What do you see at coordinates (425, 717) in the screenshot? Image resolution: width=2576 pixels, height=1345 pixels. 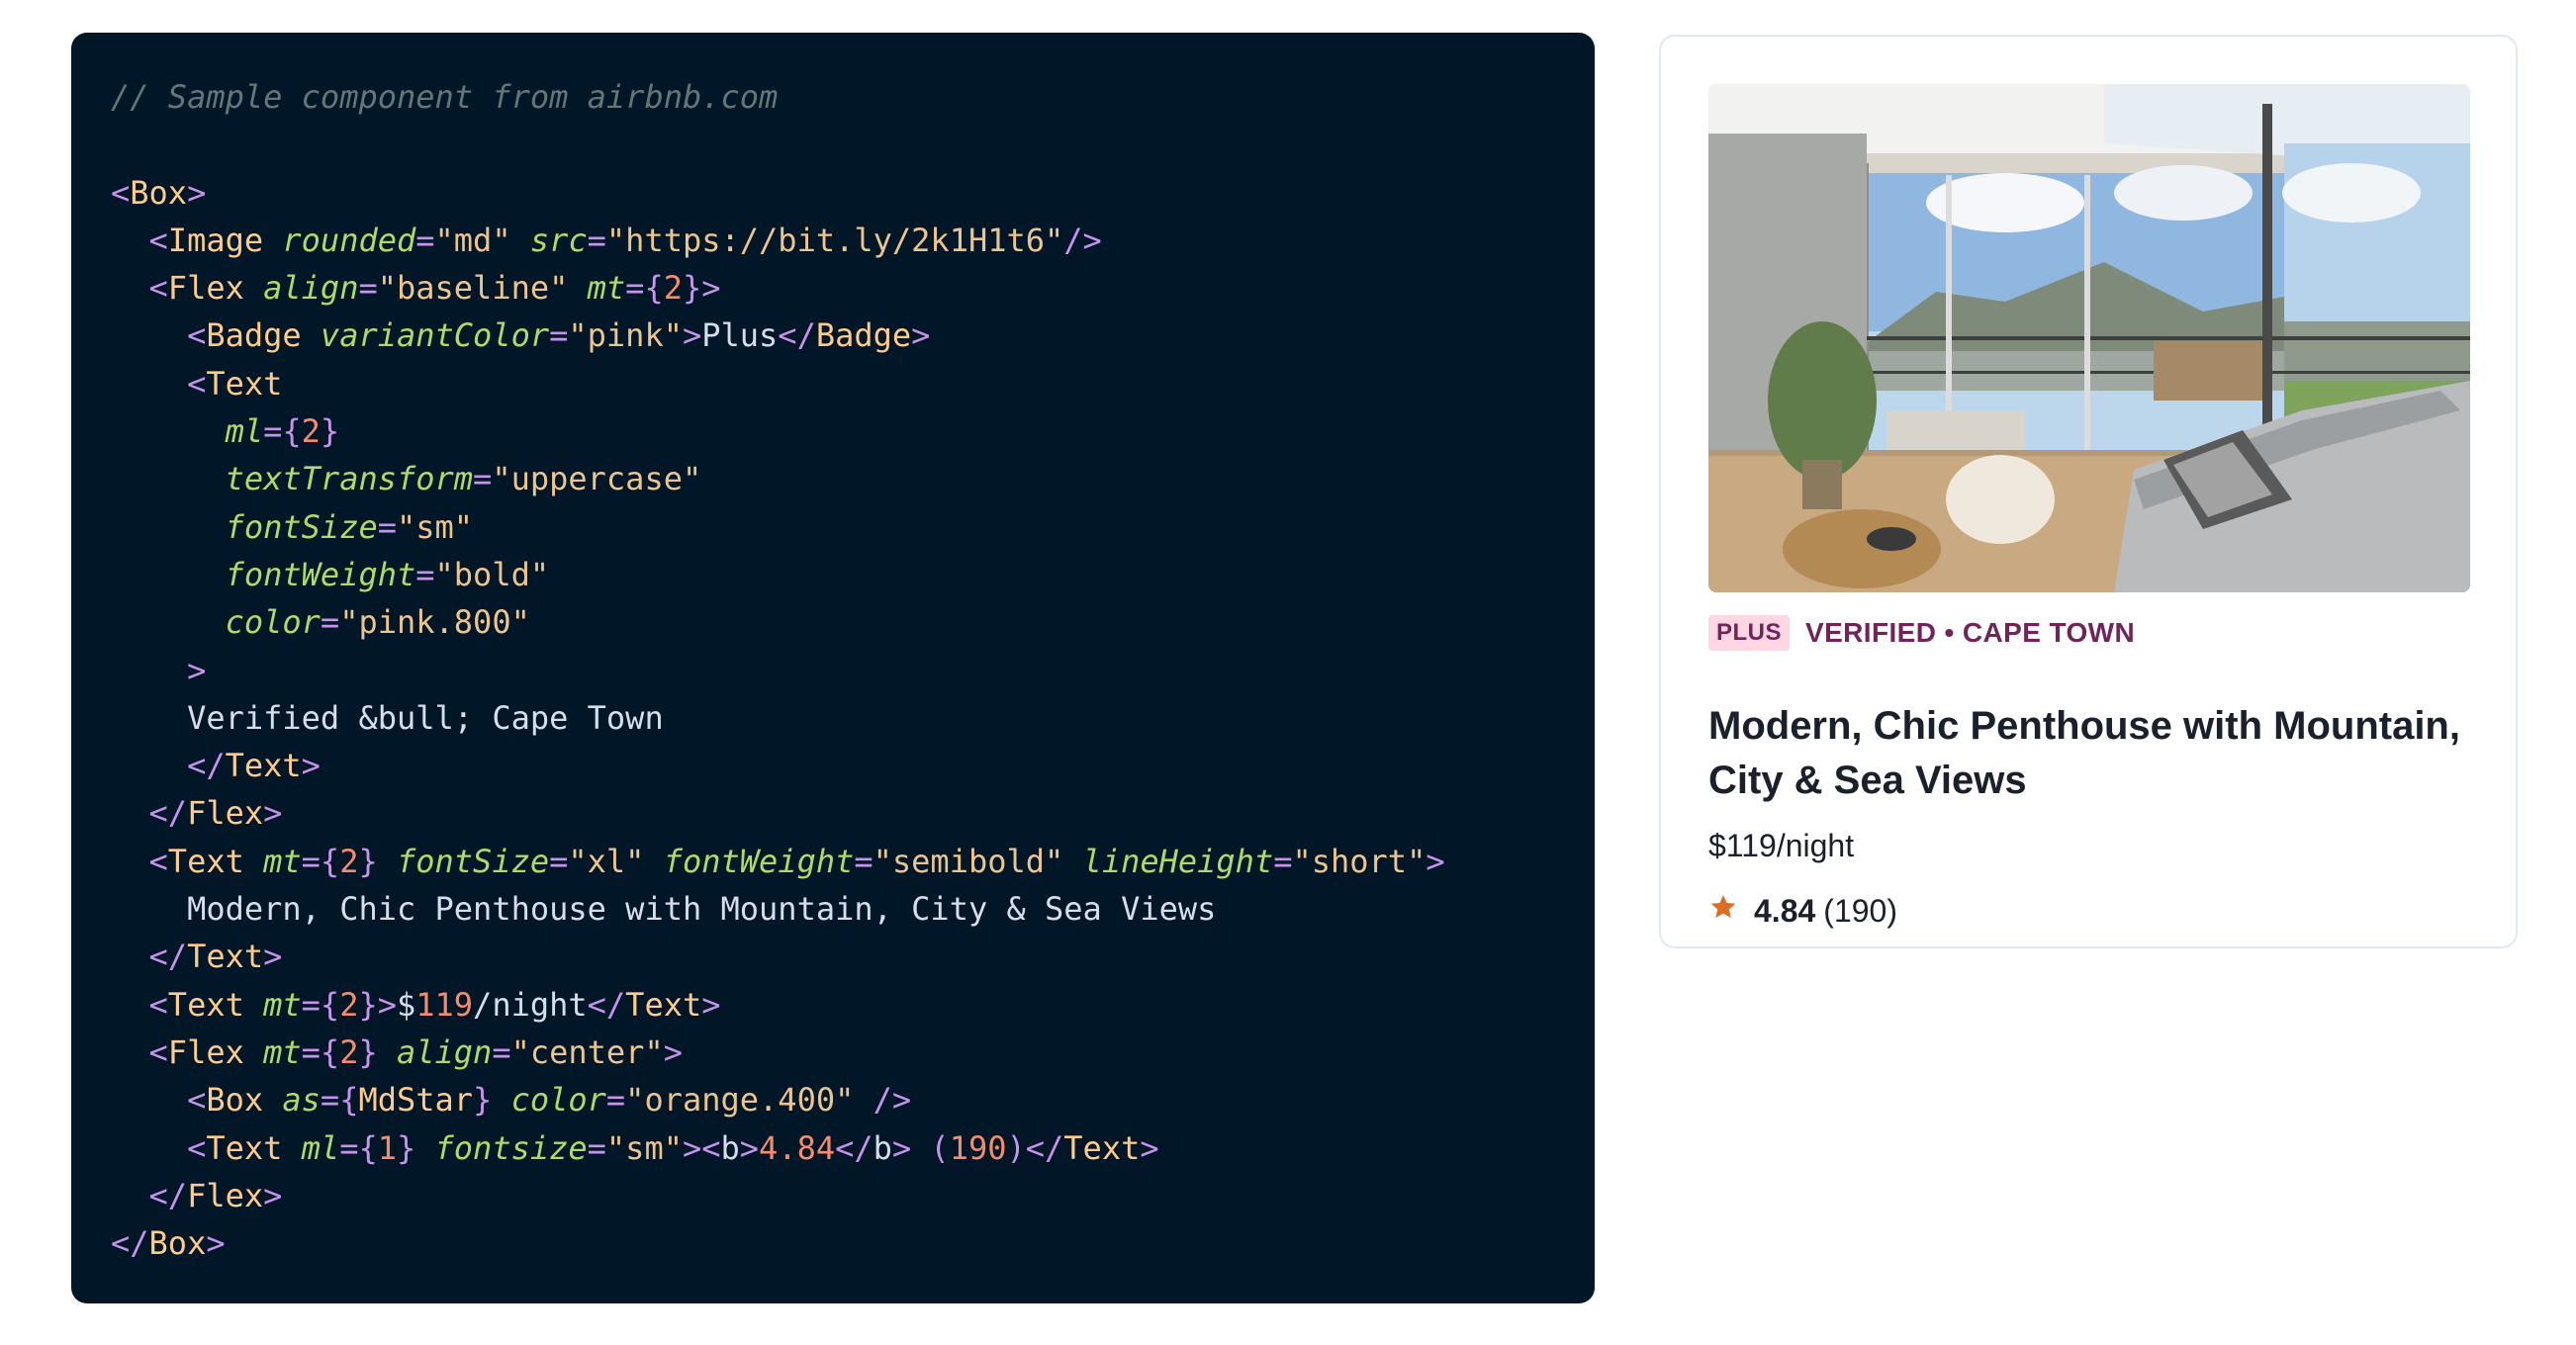 I see `code-text-verified: Verified &bull; Cape Town` at bounding box center [425, 717].